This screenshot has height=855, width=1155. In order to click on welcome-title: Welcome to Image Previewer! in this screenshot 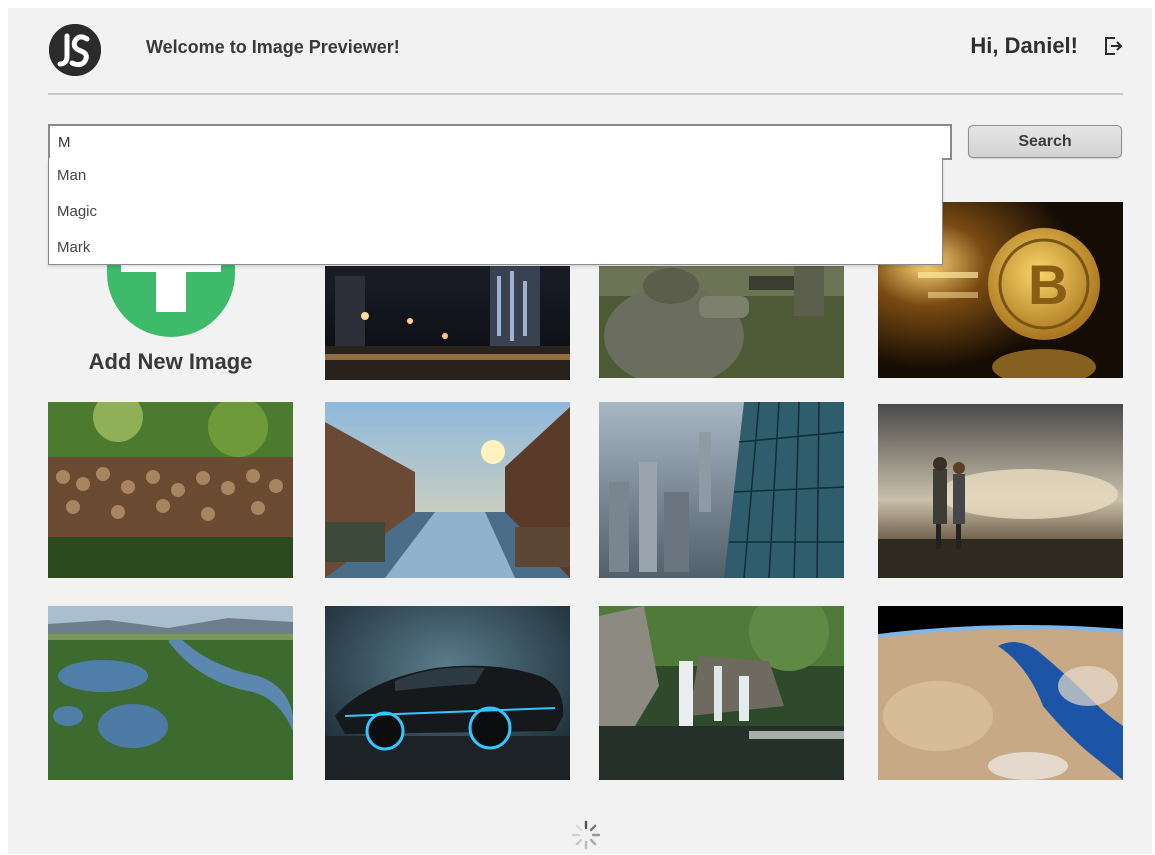, I will do `click(273, 47)`.